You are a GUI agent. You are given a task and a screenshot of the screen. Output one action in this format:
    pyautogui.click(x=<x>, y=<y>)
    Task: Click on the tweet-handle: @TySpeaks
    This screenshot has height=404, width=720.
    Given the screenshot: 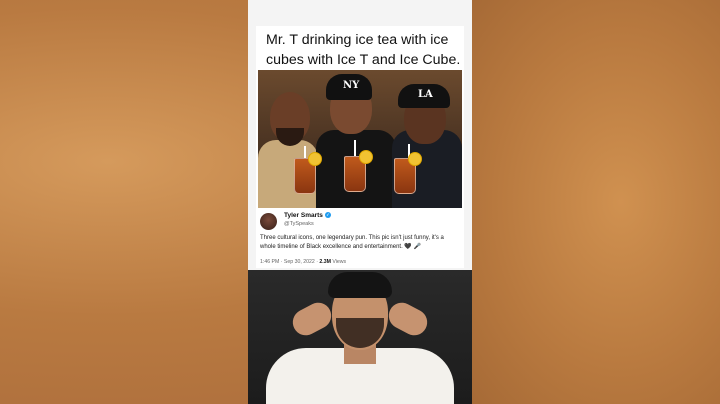 What is the action you would take?
    pyautogui.click(x=299, y=224)
    